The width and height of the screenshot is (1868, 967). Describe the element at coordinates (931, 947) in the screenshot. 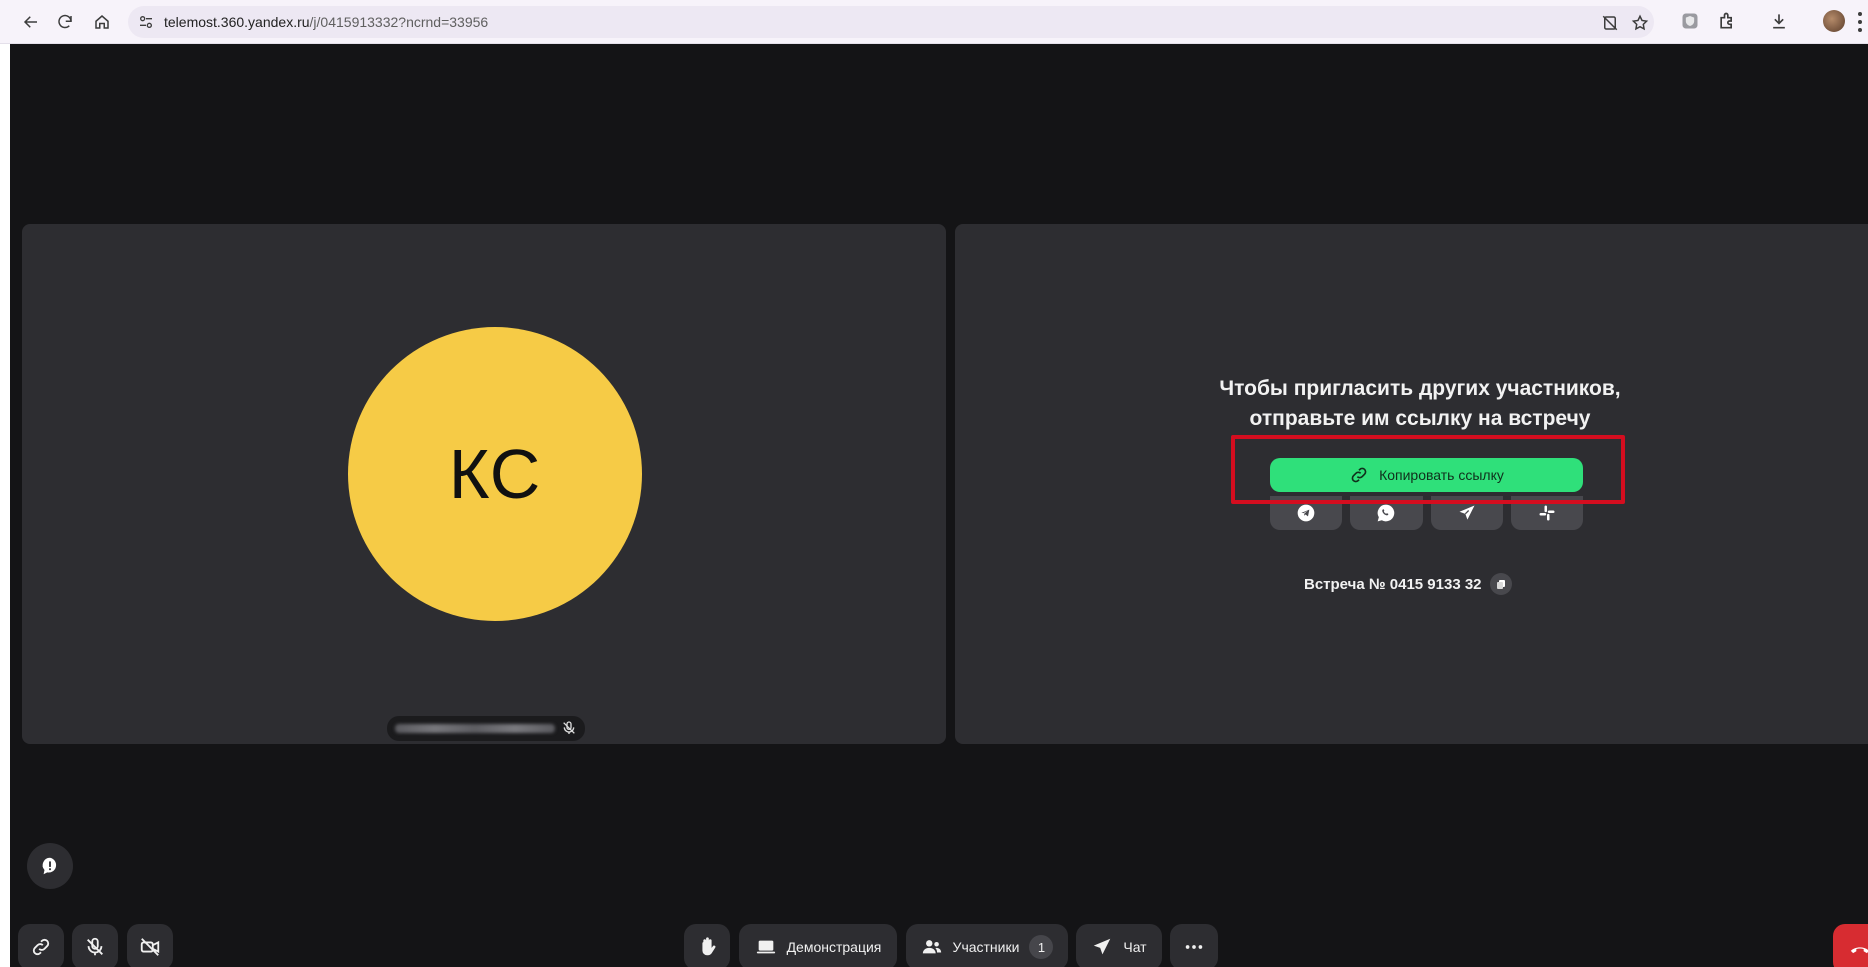

I see `participants-icon` at that location.